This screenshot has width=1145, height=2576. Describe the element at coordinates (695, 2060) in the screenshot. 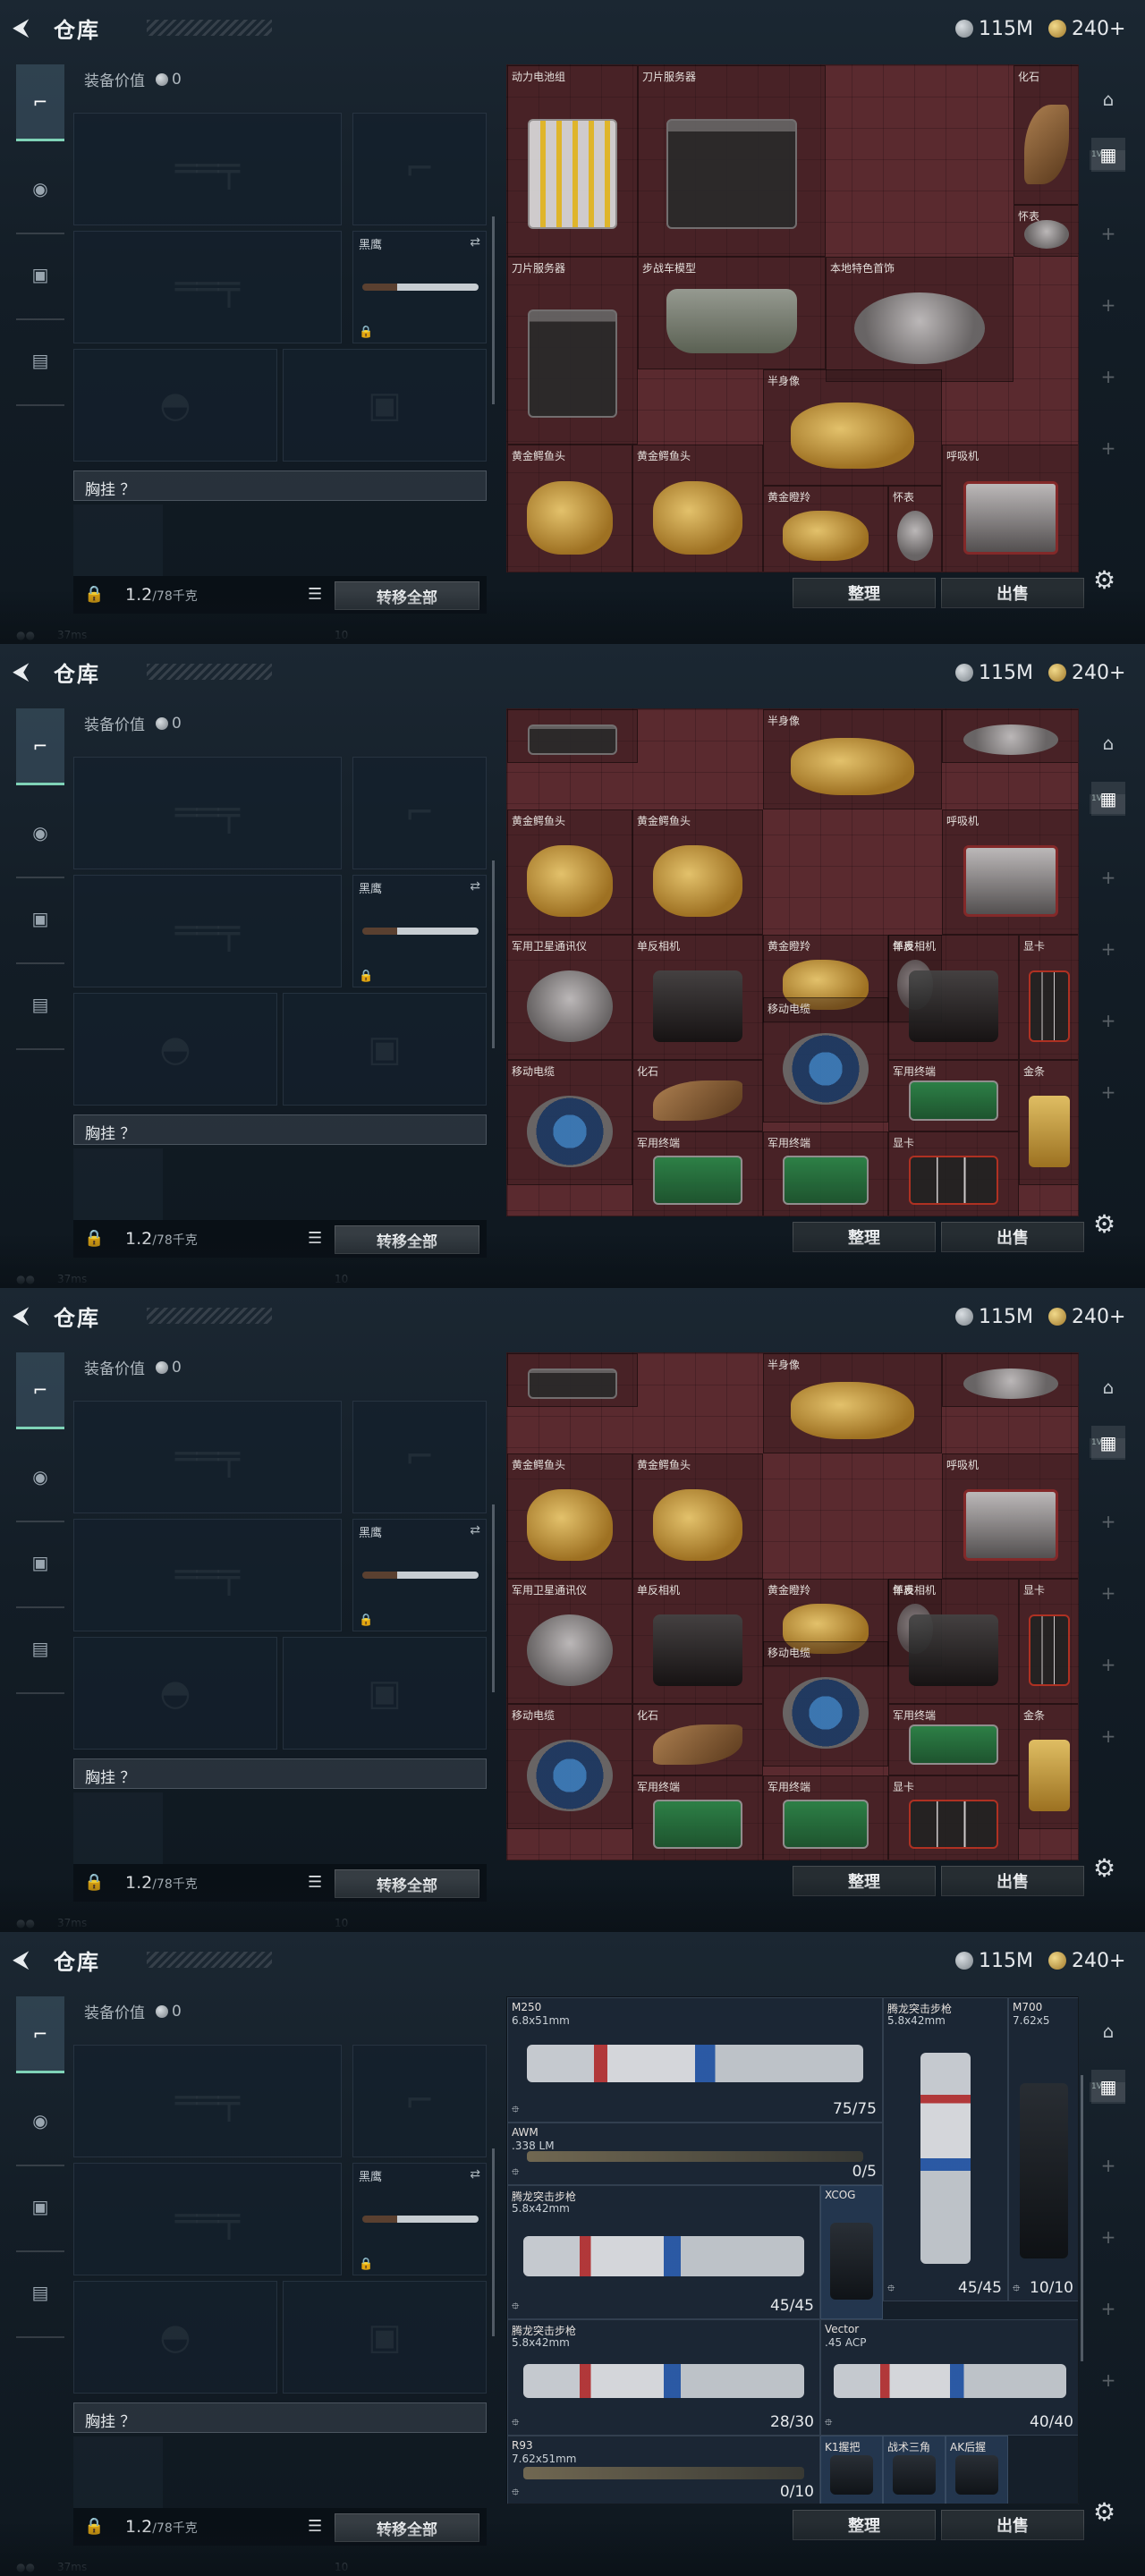

I see `weapon-item: M250 6.8x51mm 75/75 ⯐` at that location.